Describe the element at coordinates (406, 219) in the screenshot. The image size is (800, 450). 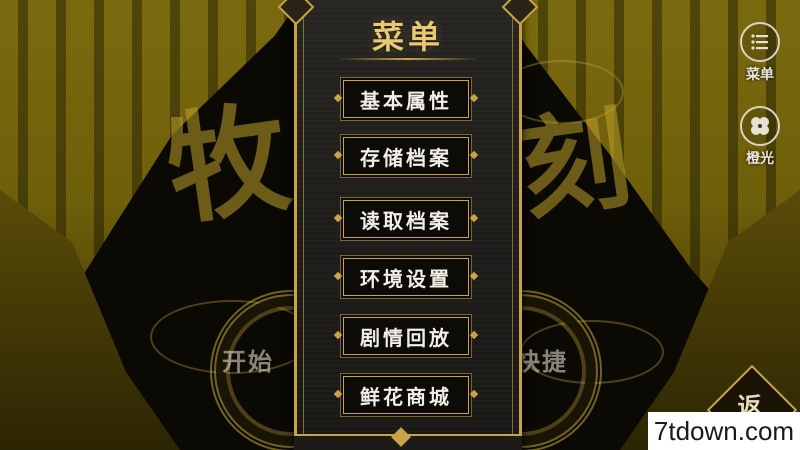
I see `menu-item-load-file: 读取档案` at that location.